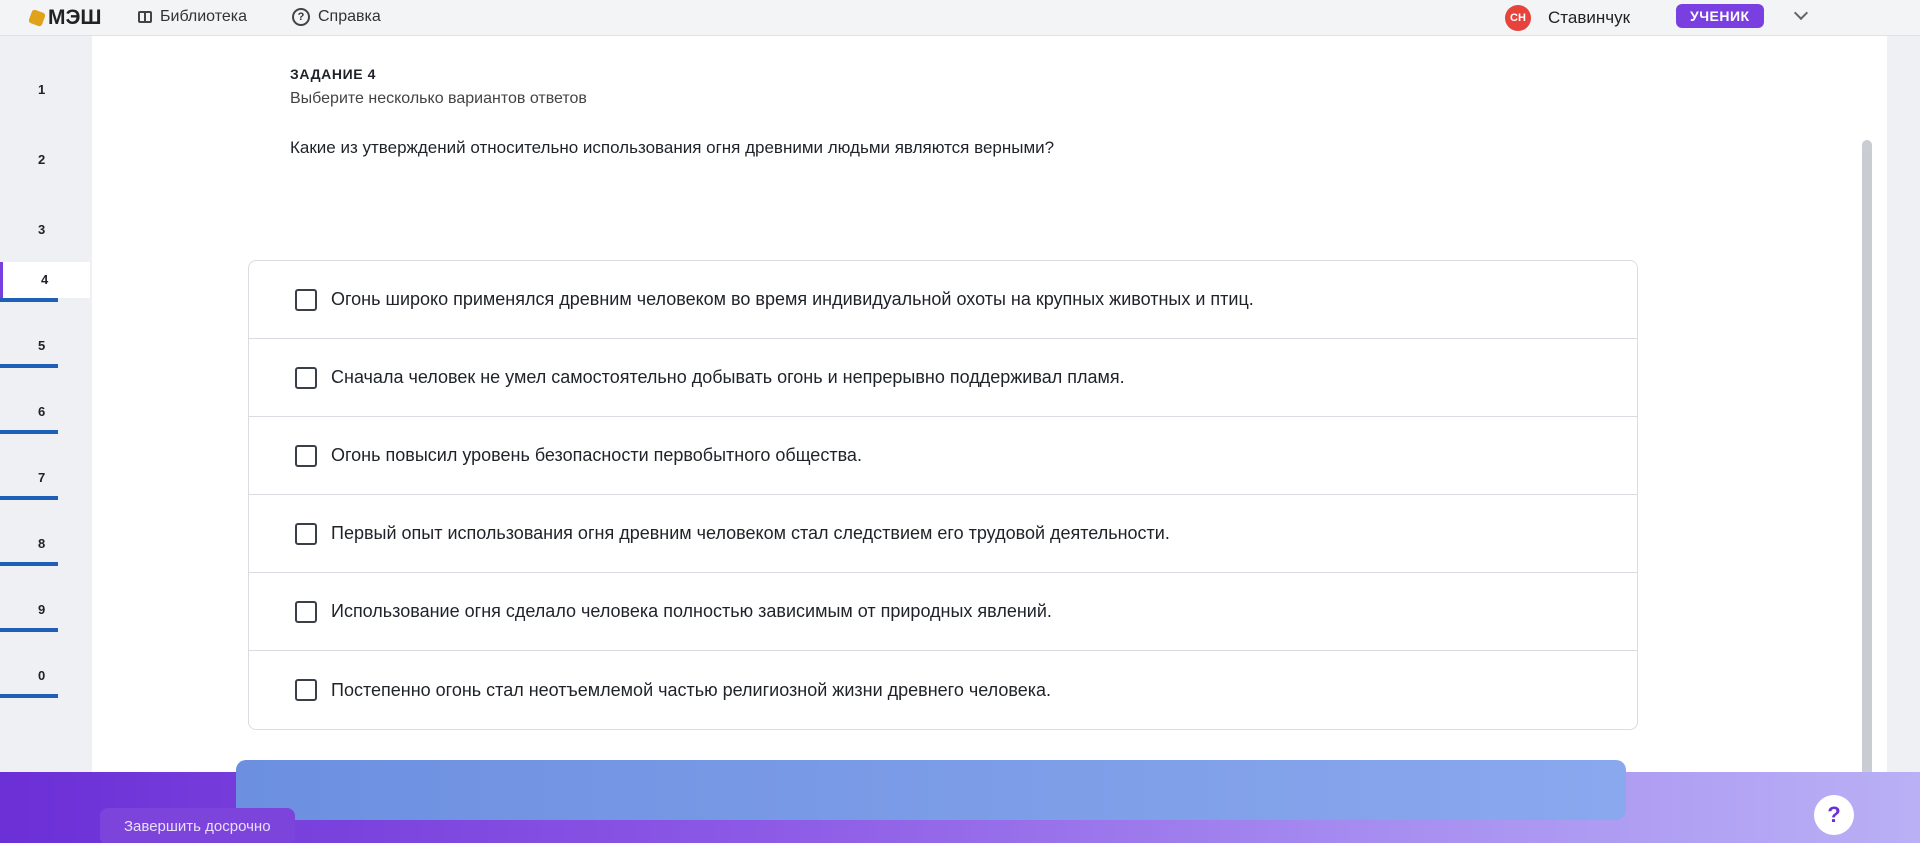 This screenshot has width=1920, height=843. What do you see at coordinates (1720, 16) in the screenshot?
I see `role-badge: УЧЕНИК` at bounding box center [1720, 16].